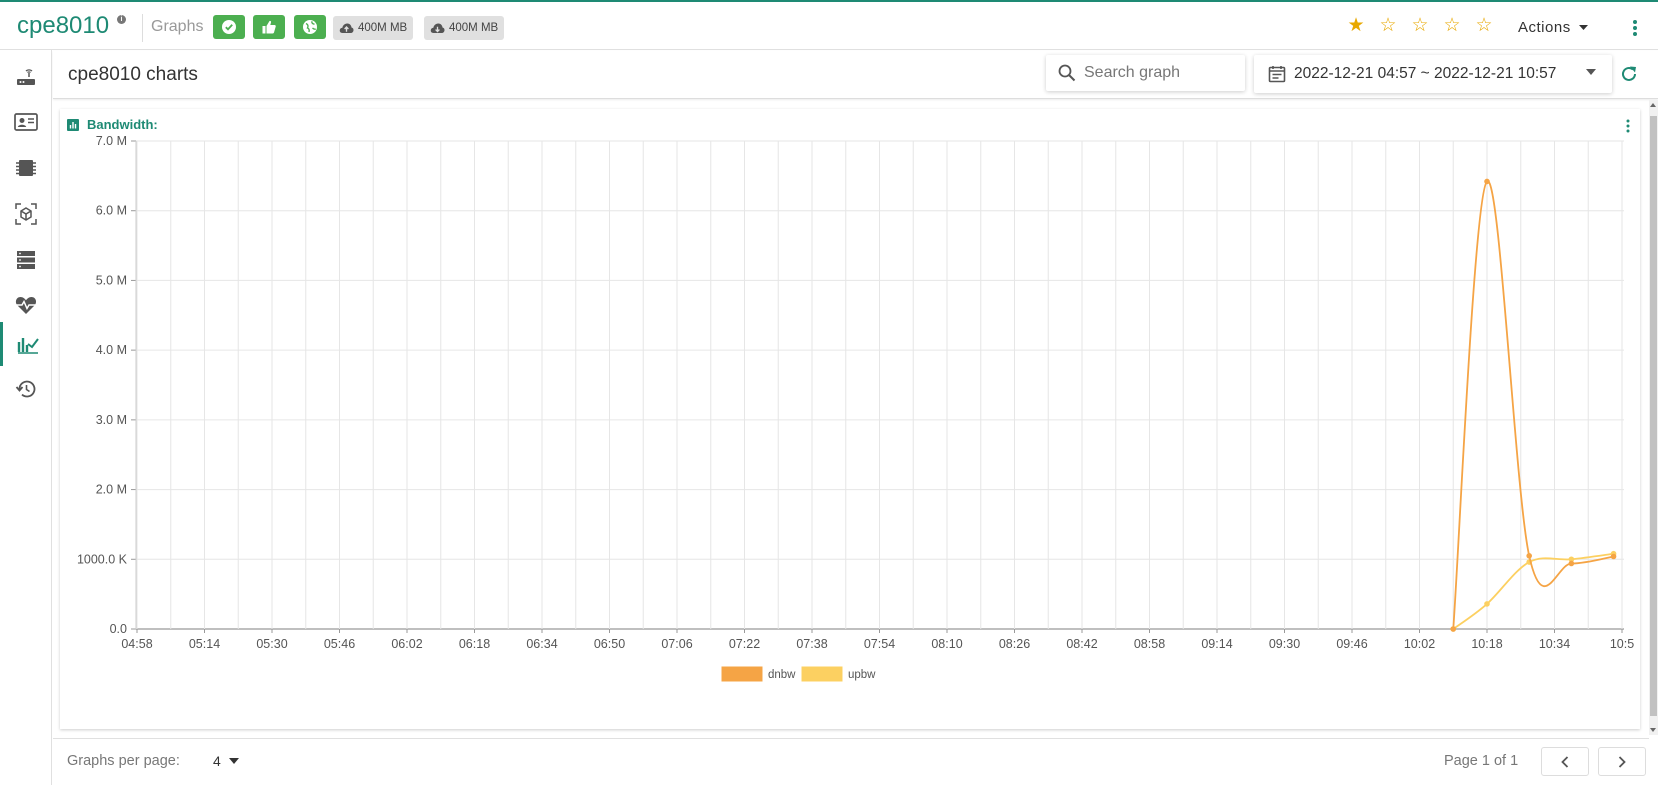 The image size is (1658, 785). I want to click on x-tick-label: 06:18, so click(474, 644).